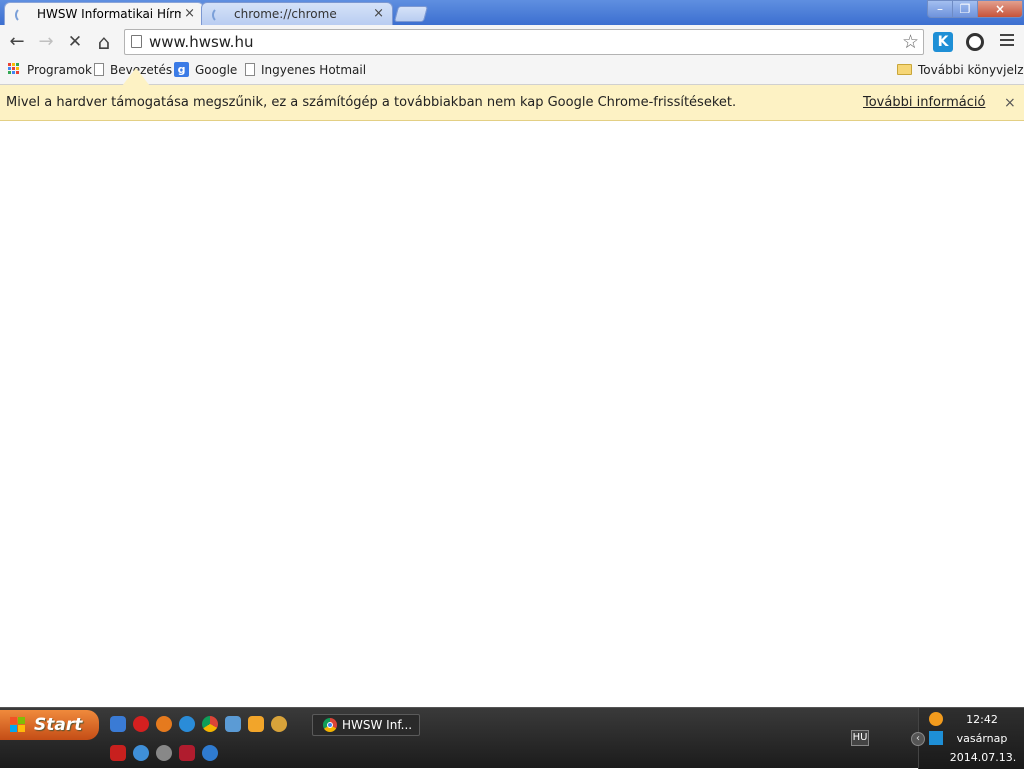  Describe the element at coordinates (58, 725) in the screenshot. I see `start-label: Start` at that location.